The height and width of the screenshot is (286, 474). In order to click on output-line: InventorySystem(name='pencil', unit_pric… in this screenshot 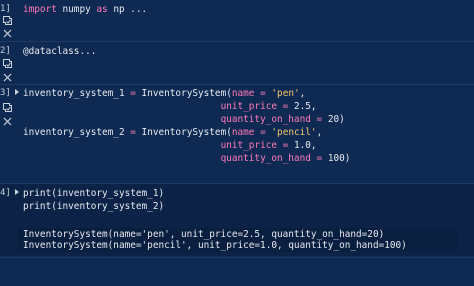, I will do `click(215, 245)`.